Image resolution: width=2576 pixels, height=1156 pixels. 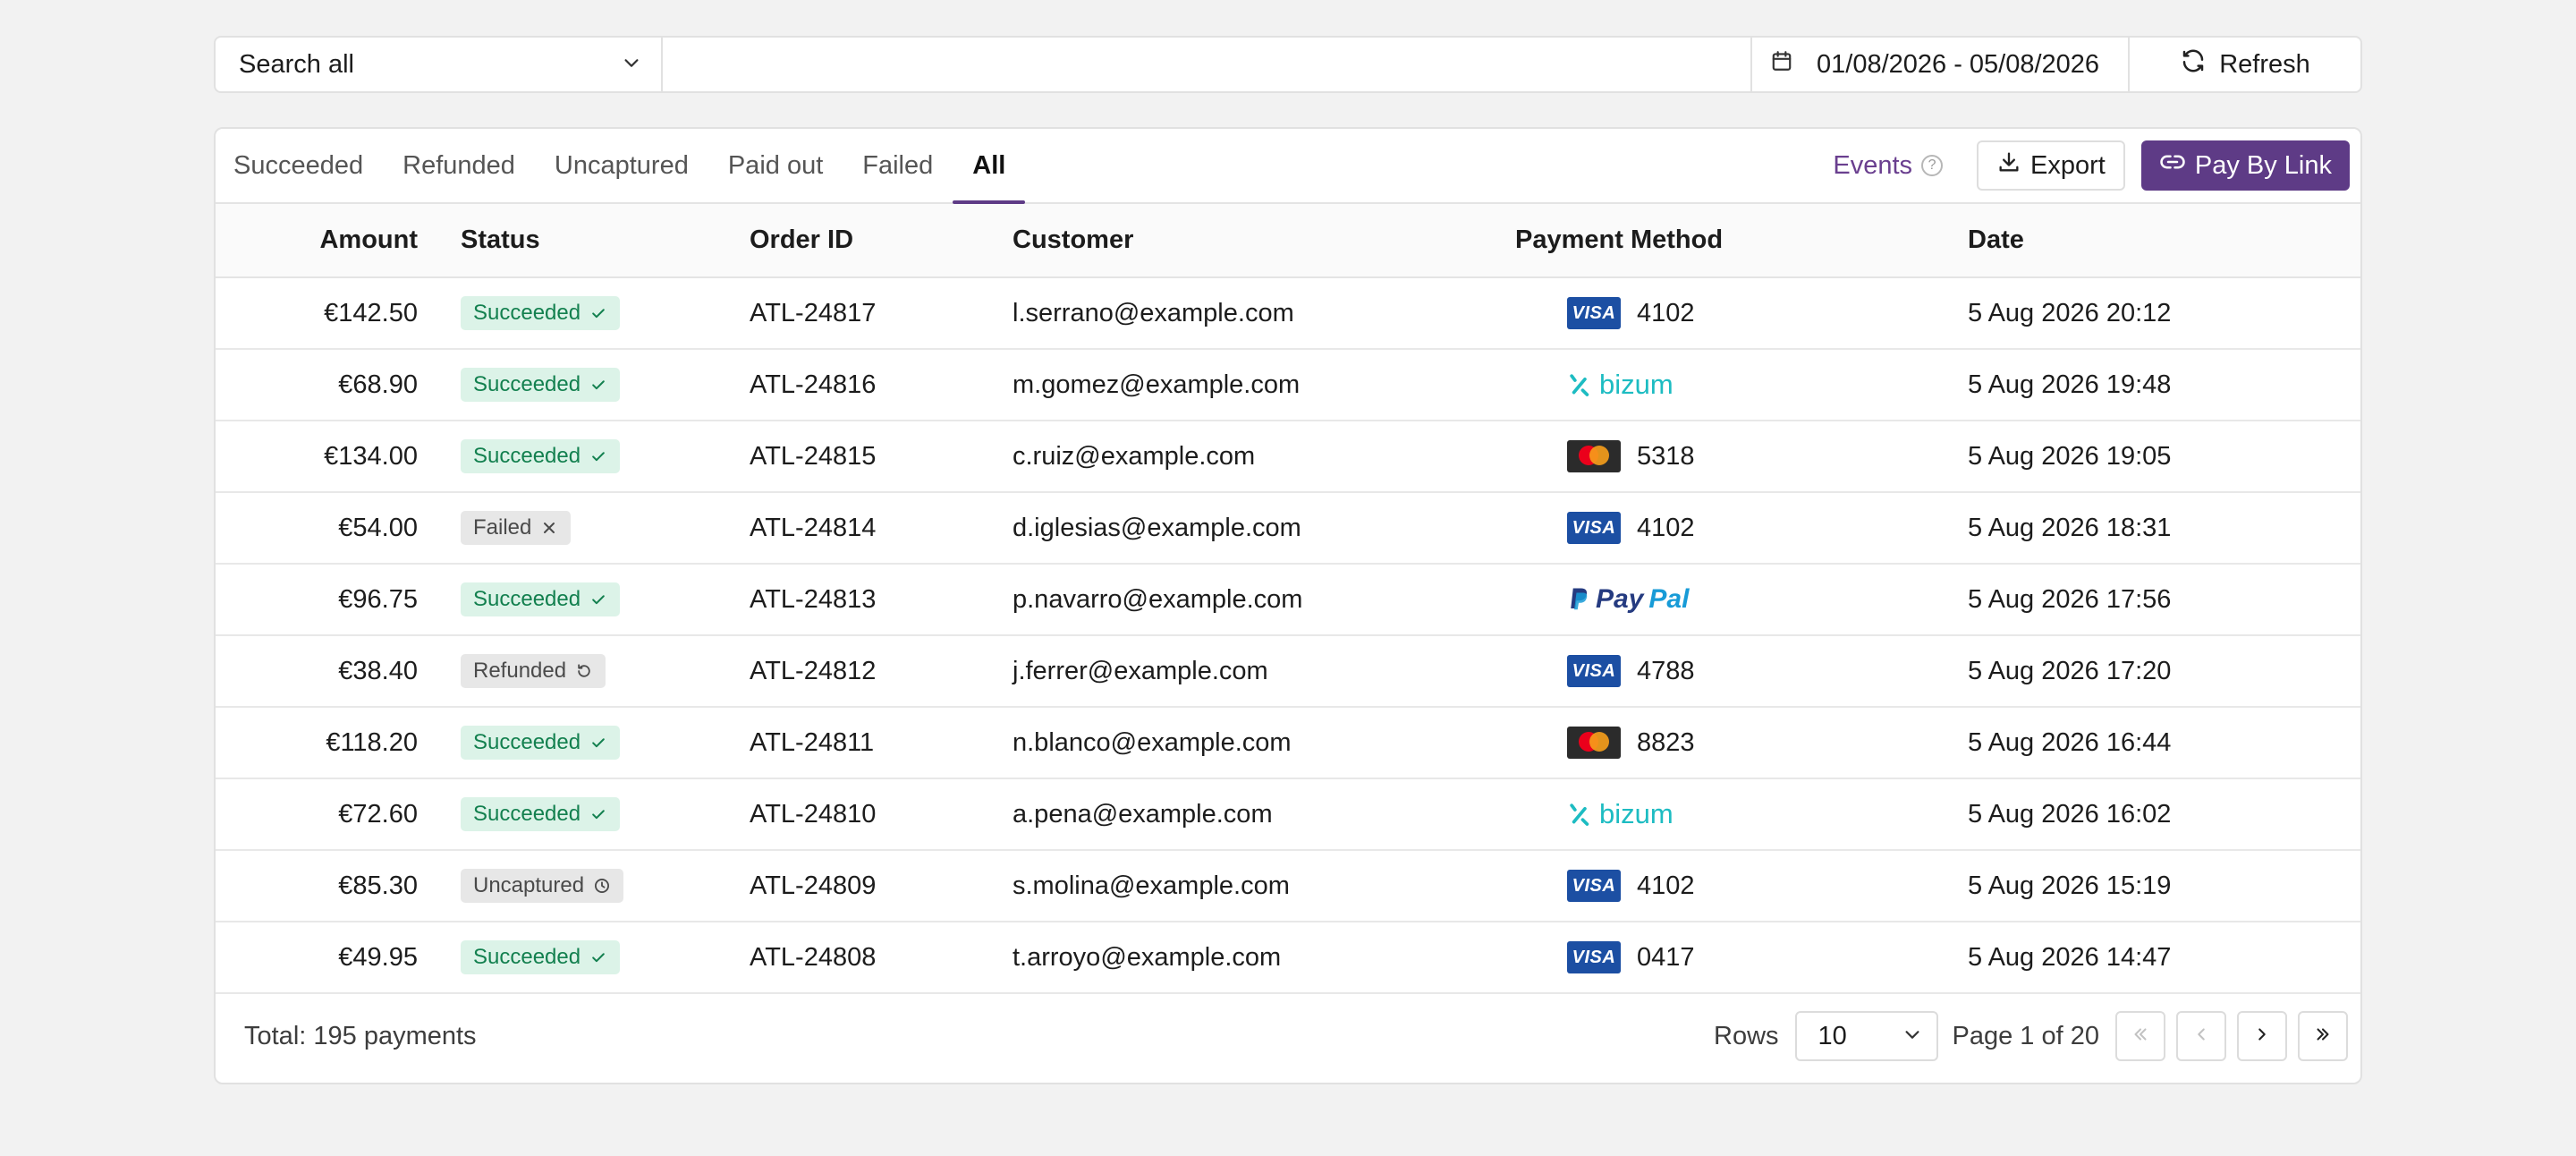 What do you see at coordinates (1767, 814) in the screenshot?
I see `payment-method: bizum` at bounding box center [1767, 814].